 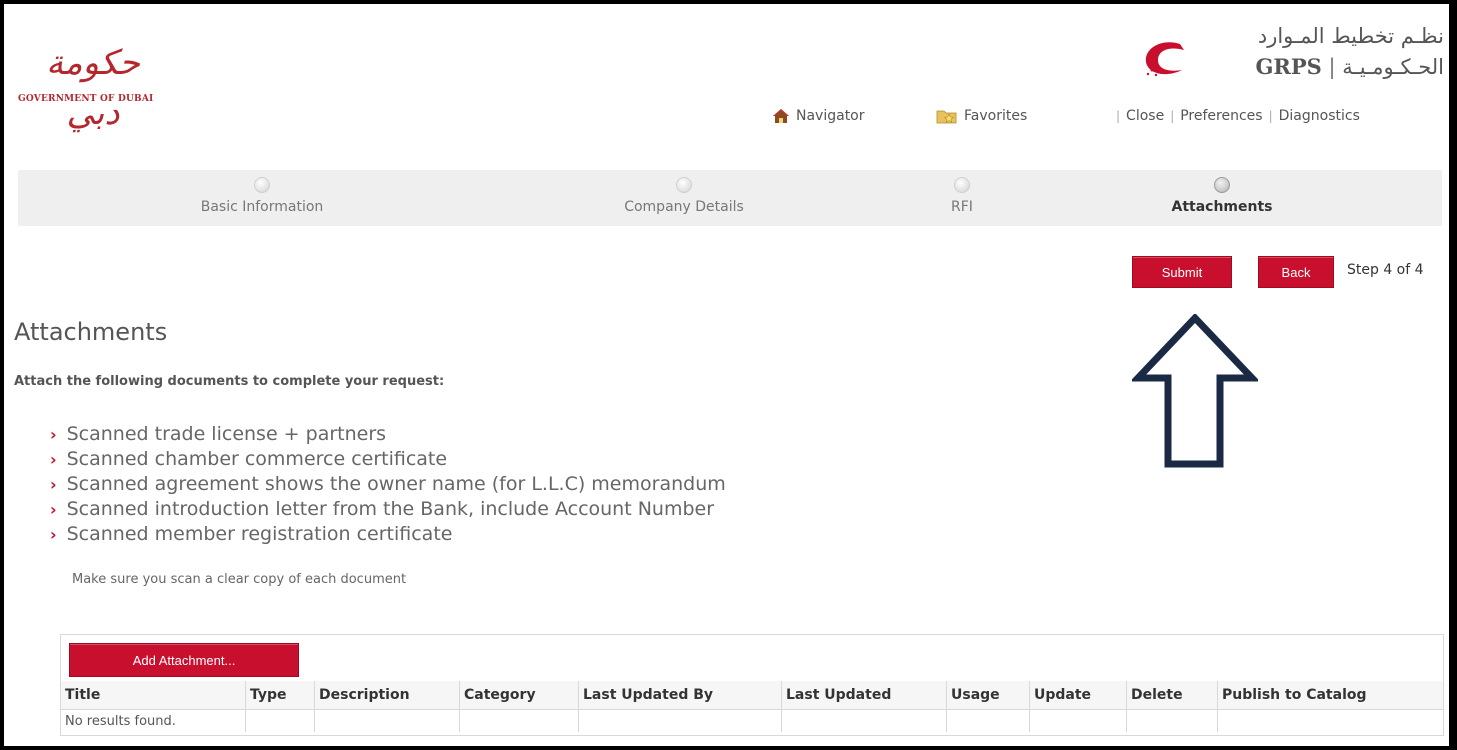 I want to click on preferences-link: Preferences, so click(x=1221, y=116).